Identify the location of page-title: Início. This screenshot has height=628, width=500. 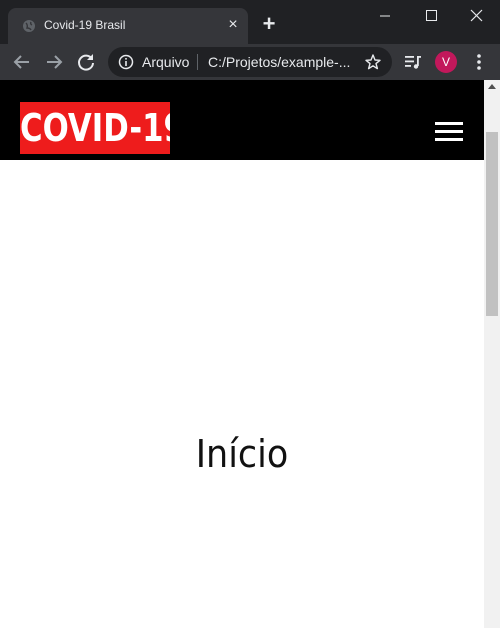
(242, 454).